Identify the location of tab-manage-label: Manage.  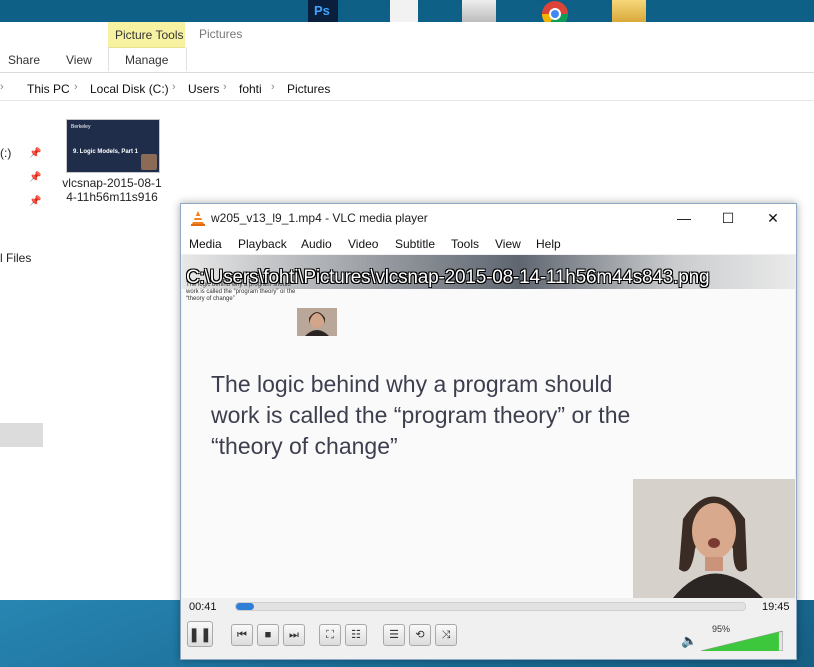
(147, 60).